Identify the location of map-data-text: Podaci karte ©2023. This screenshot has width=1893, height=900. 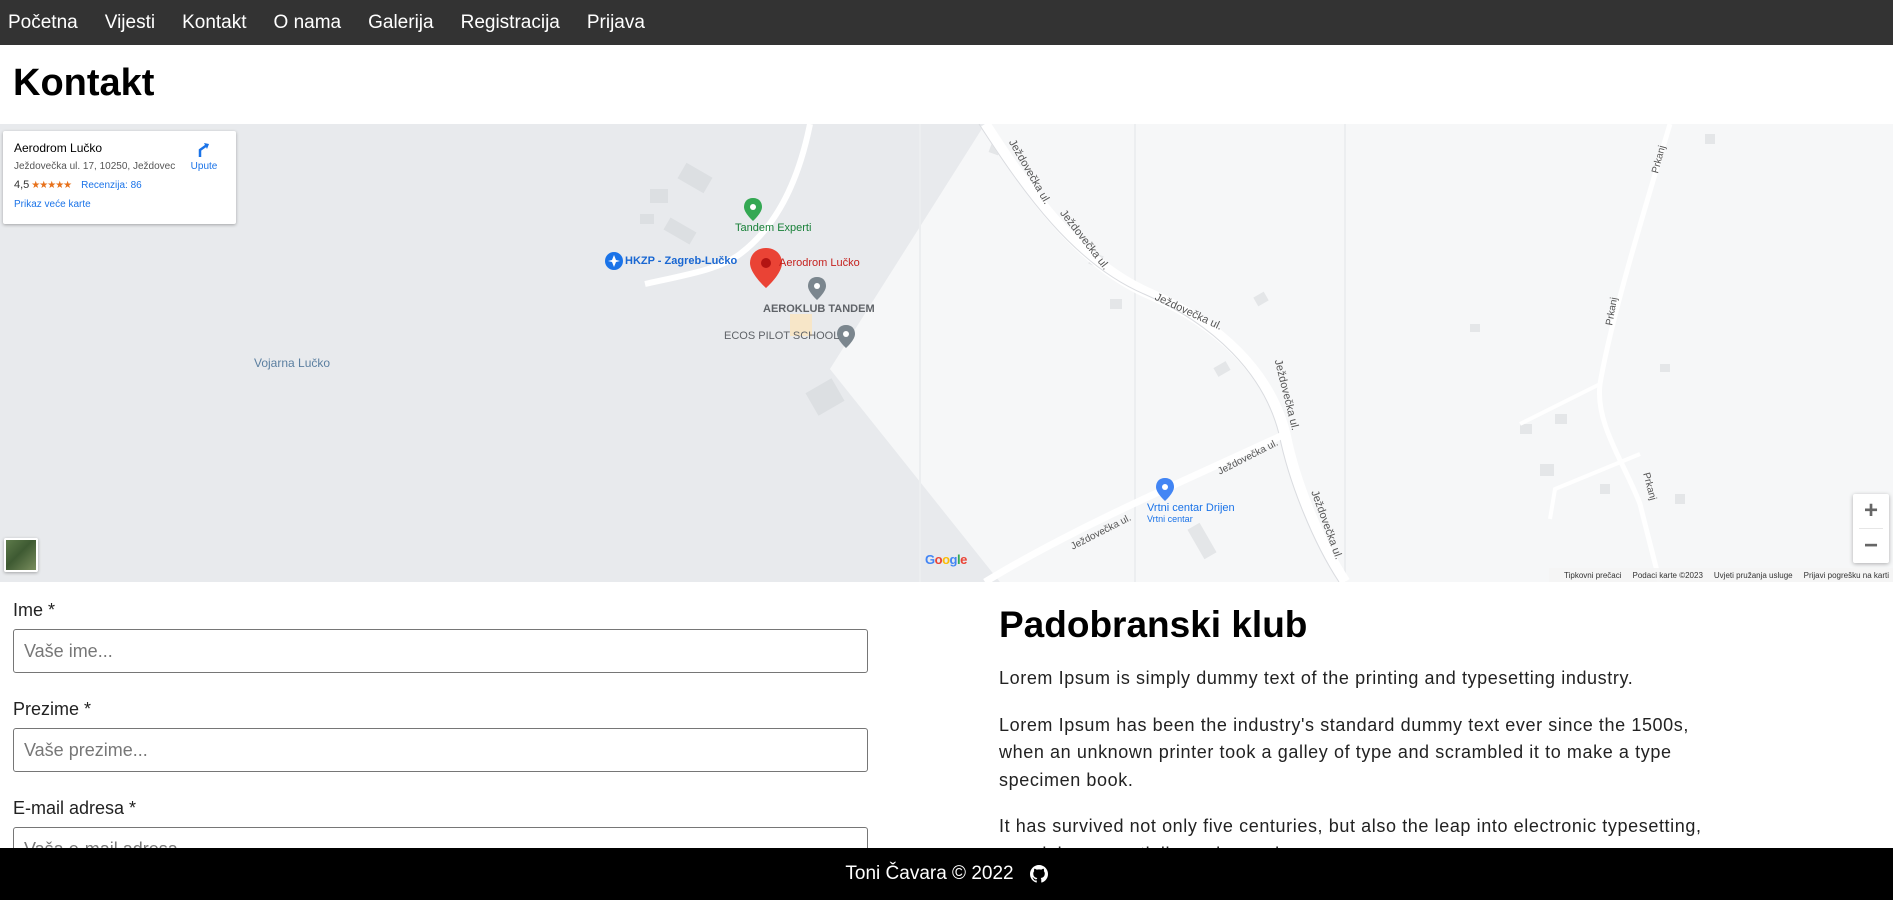
(1667, 575).